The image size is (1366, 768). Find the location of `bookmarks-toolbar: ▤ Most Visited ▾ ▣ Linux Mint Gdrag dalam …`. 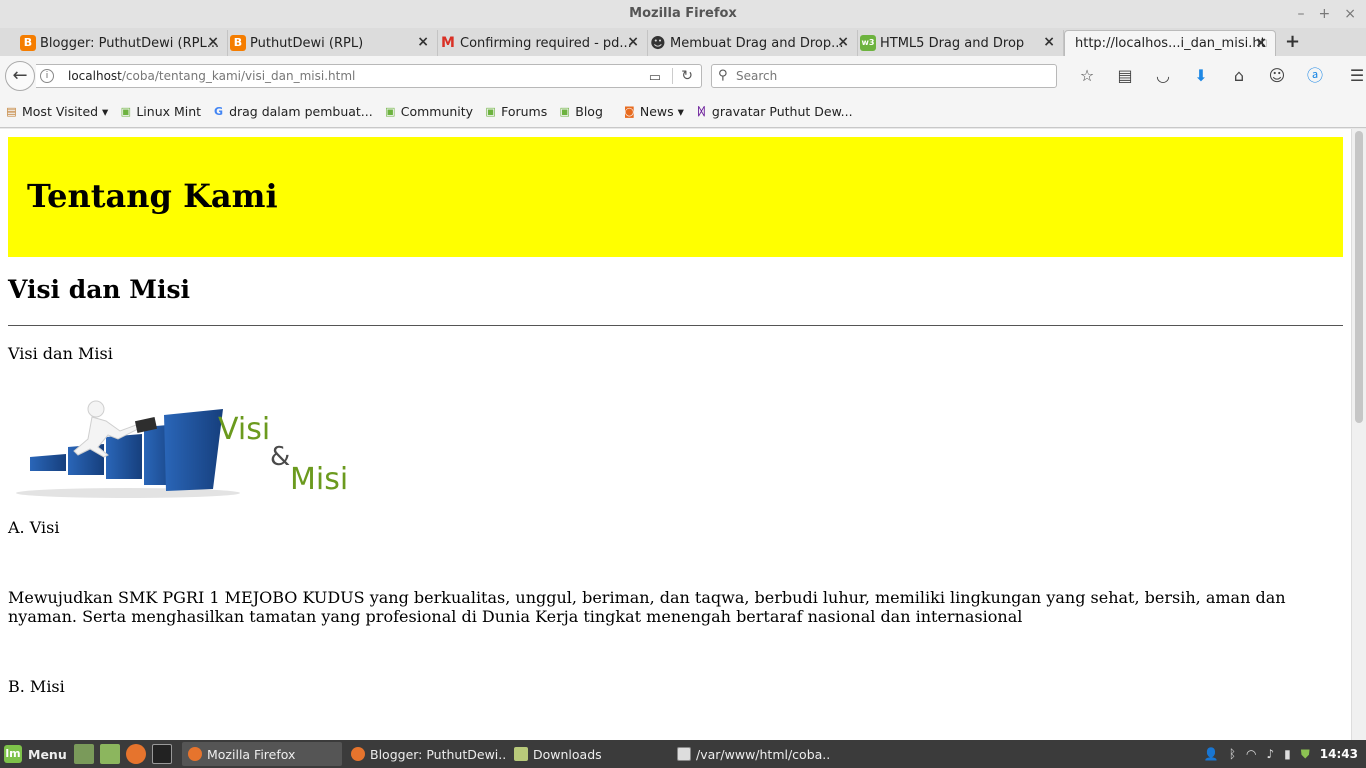

bookmarks-toolbar: ▤ Most Visited ▾ ▣ Linux Mint Gdrag dalam … is located at coordinates (683, 112).